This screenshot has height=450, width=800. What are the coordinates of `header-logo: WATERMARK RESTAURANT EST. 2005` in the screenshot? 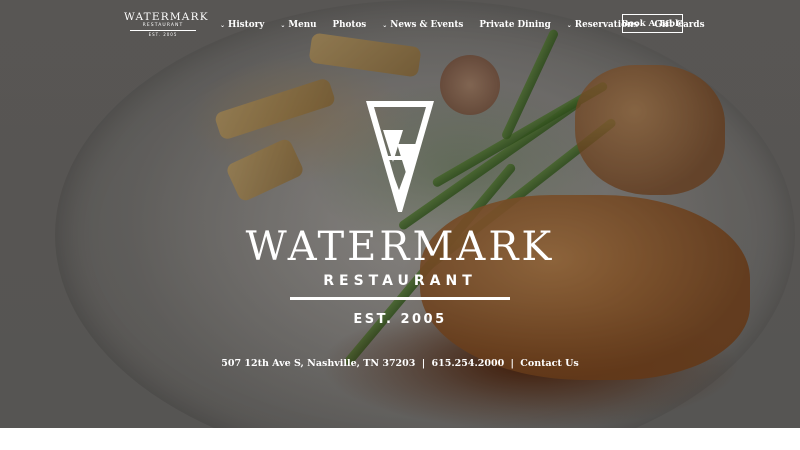 It's located at (166, 24).